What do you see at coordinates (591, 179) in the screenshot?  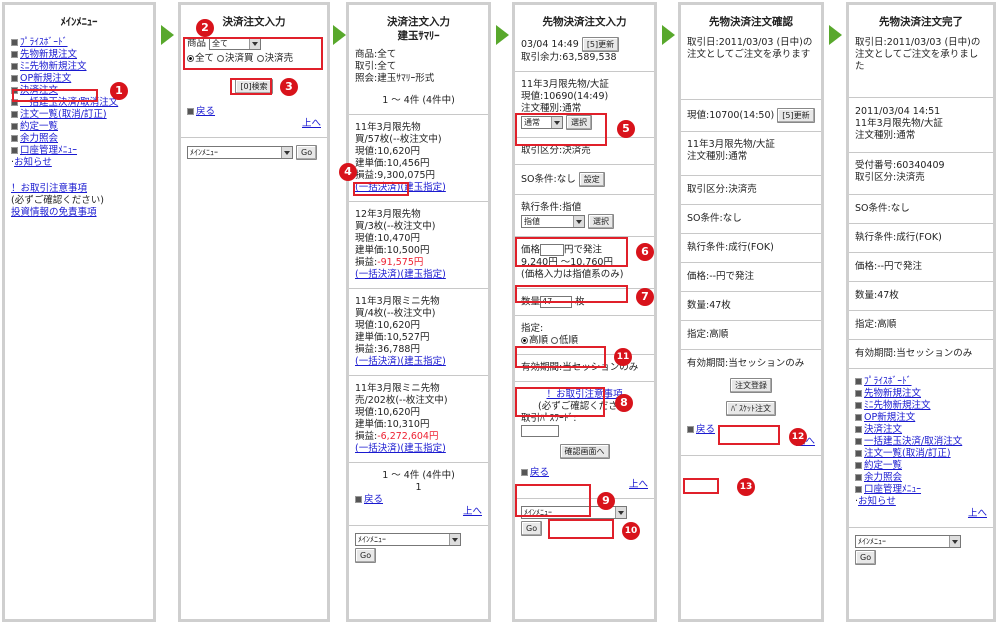 I see `so-settings-button: 設定` at bounding box center [591, 179].